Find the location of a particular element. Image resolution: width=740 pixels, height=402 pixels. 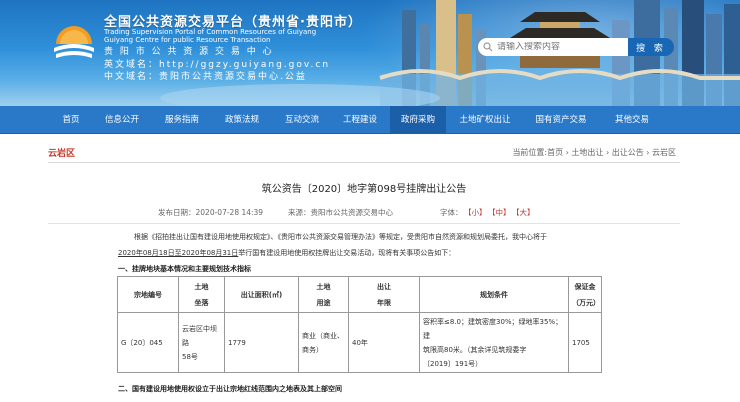

breadcrumb: 当前位置:首页 › 土地出让 › 出让公告 › 云岩区 is located at coordinates (594, 152).